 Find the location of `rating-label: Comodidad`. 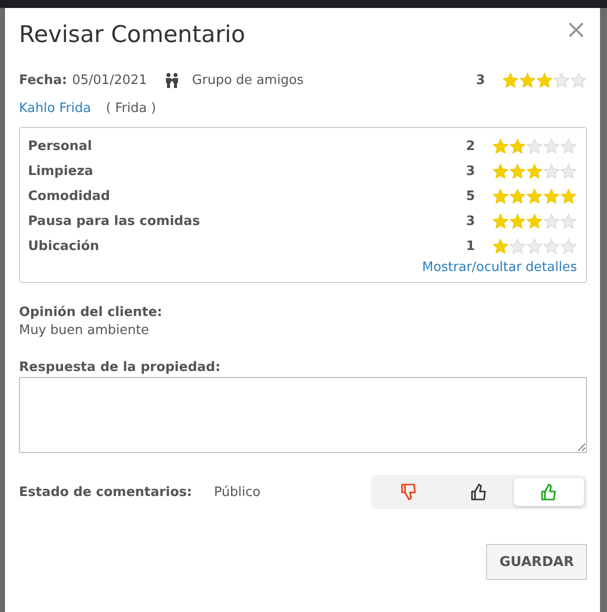

rating-label: Comodidad is located at coordinates (70, 196).